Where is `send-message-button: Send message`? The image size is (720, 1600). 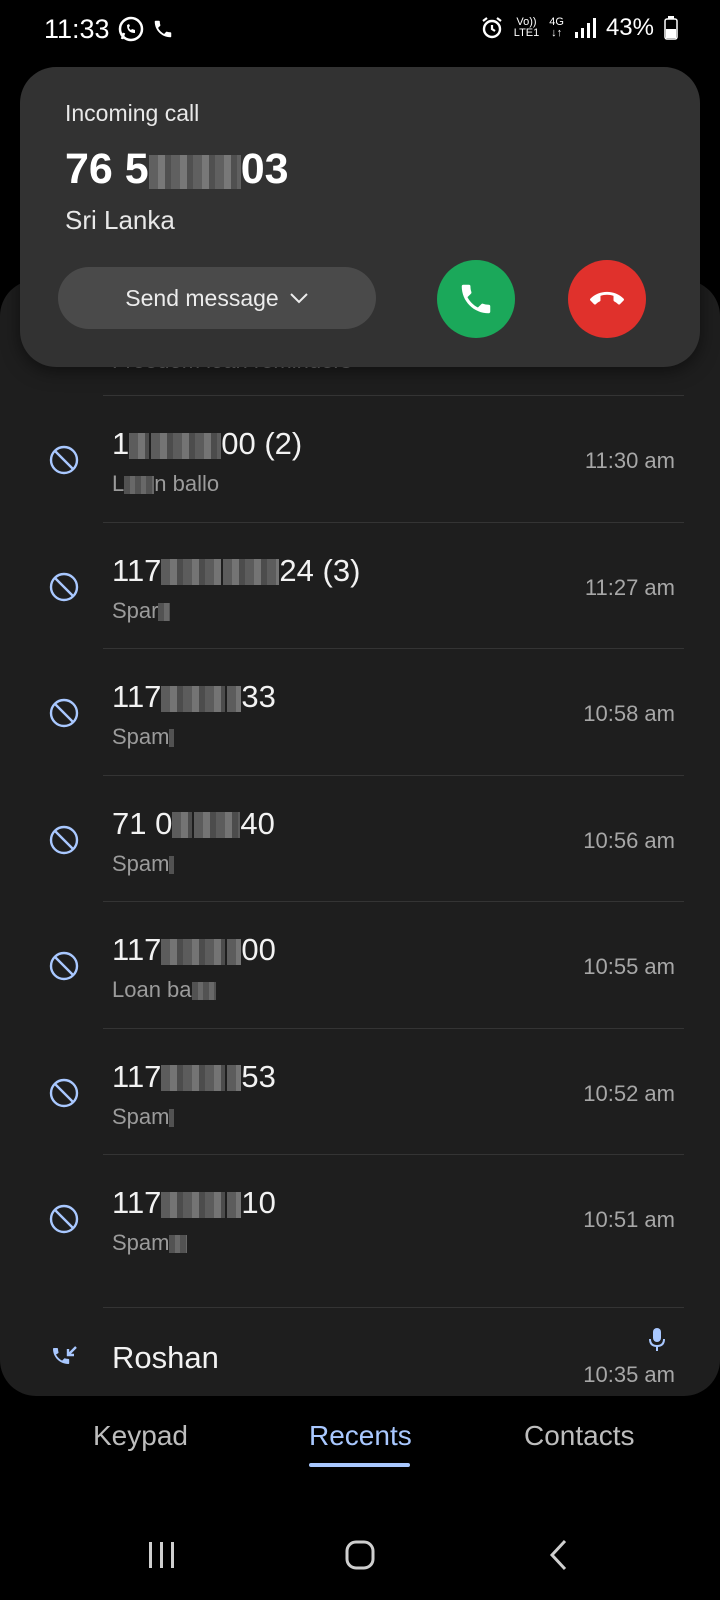
send-message-button: Send message is located at coordinates (217, 298).